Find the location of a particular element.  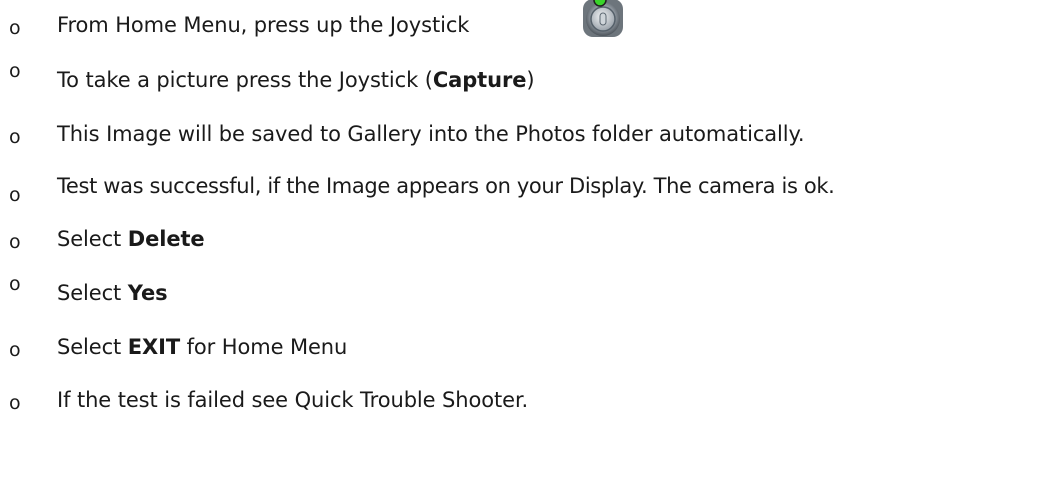

keyword-capture: Capture is located at coordinates (479, 80).